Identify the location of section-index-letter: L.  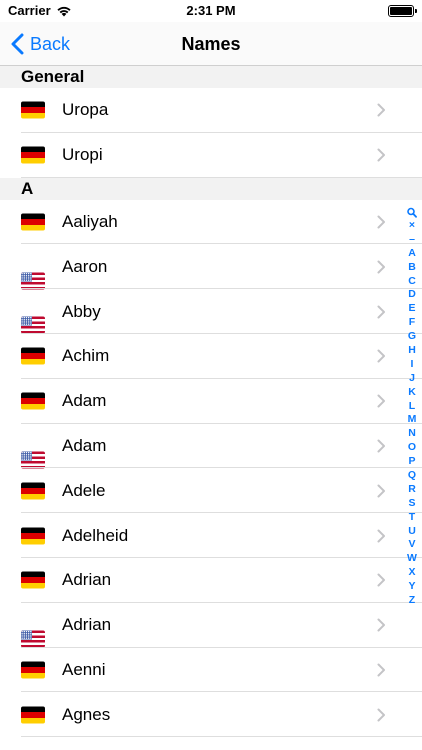
(412, 407).